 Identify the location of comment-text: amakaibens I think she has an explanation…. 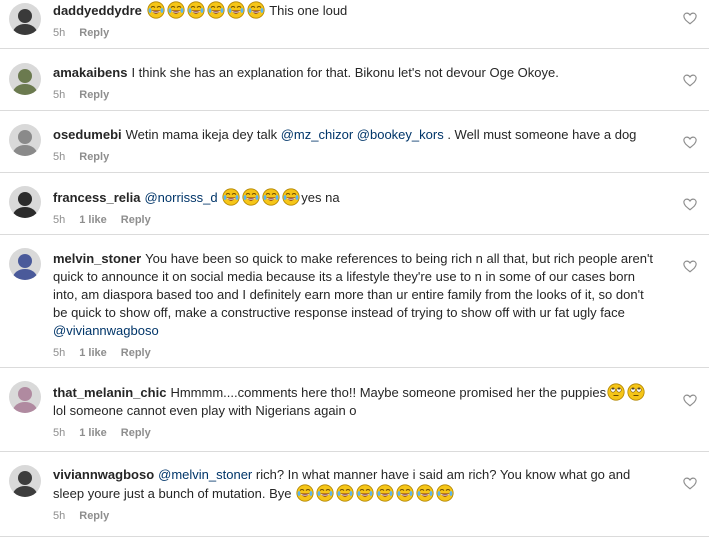
(356, 73).